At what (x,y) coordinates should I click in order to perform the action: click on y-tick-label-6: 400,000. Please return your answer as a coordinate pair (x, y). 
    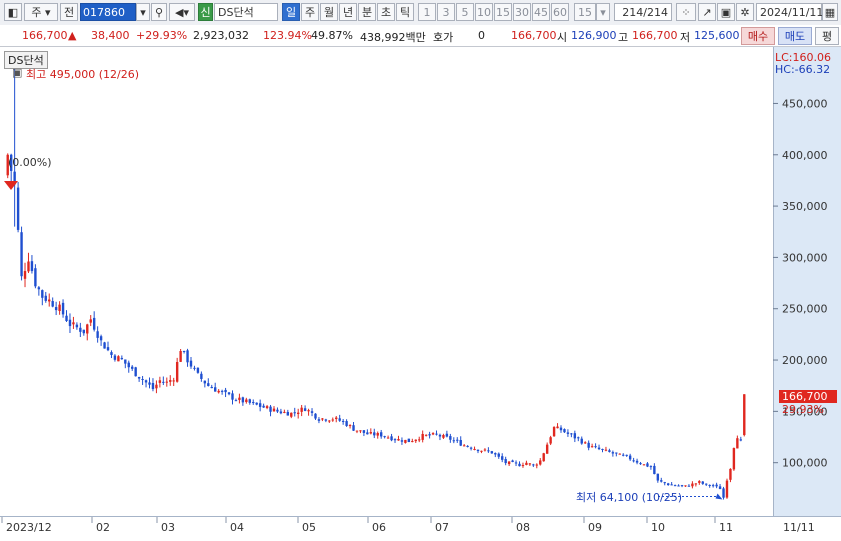
    Looking at the image, I should click on (805, 155).